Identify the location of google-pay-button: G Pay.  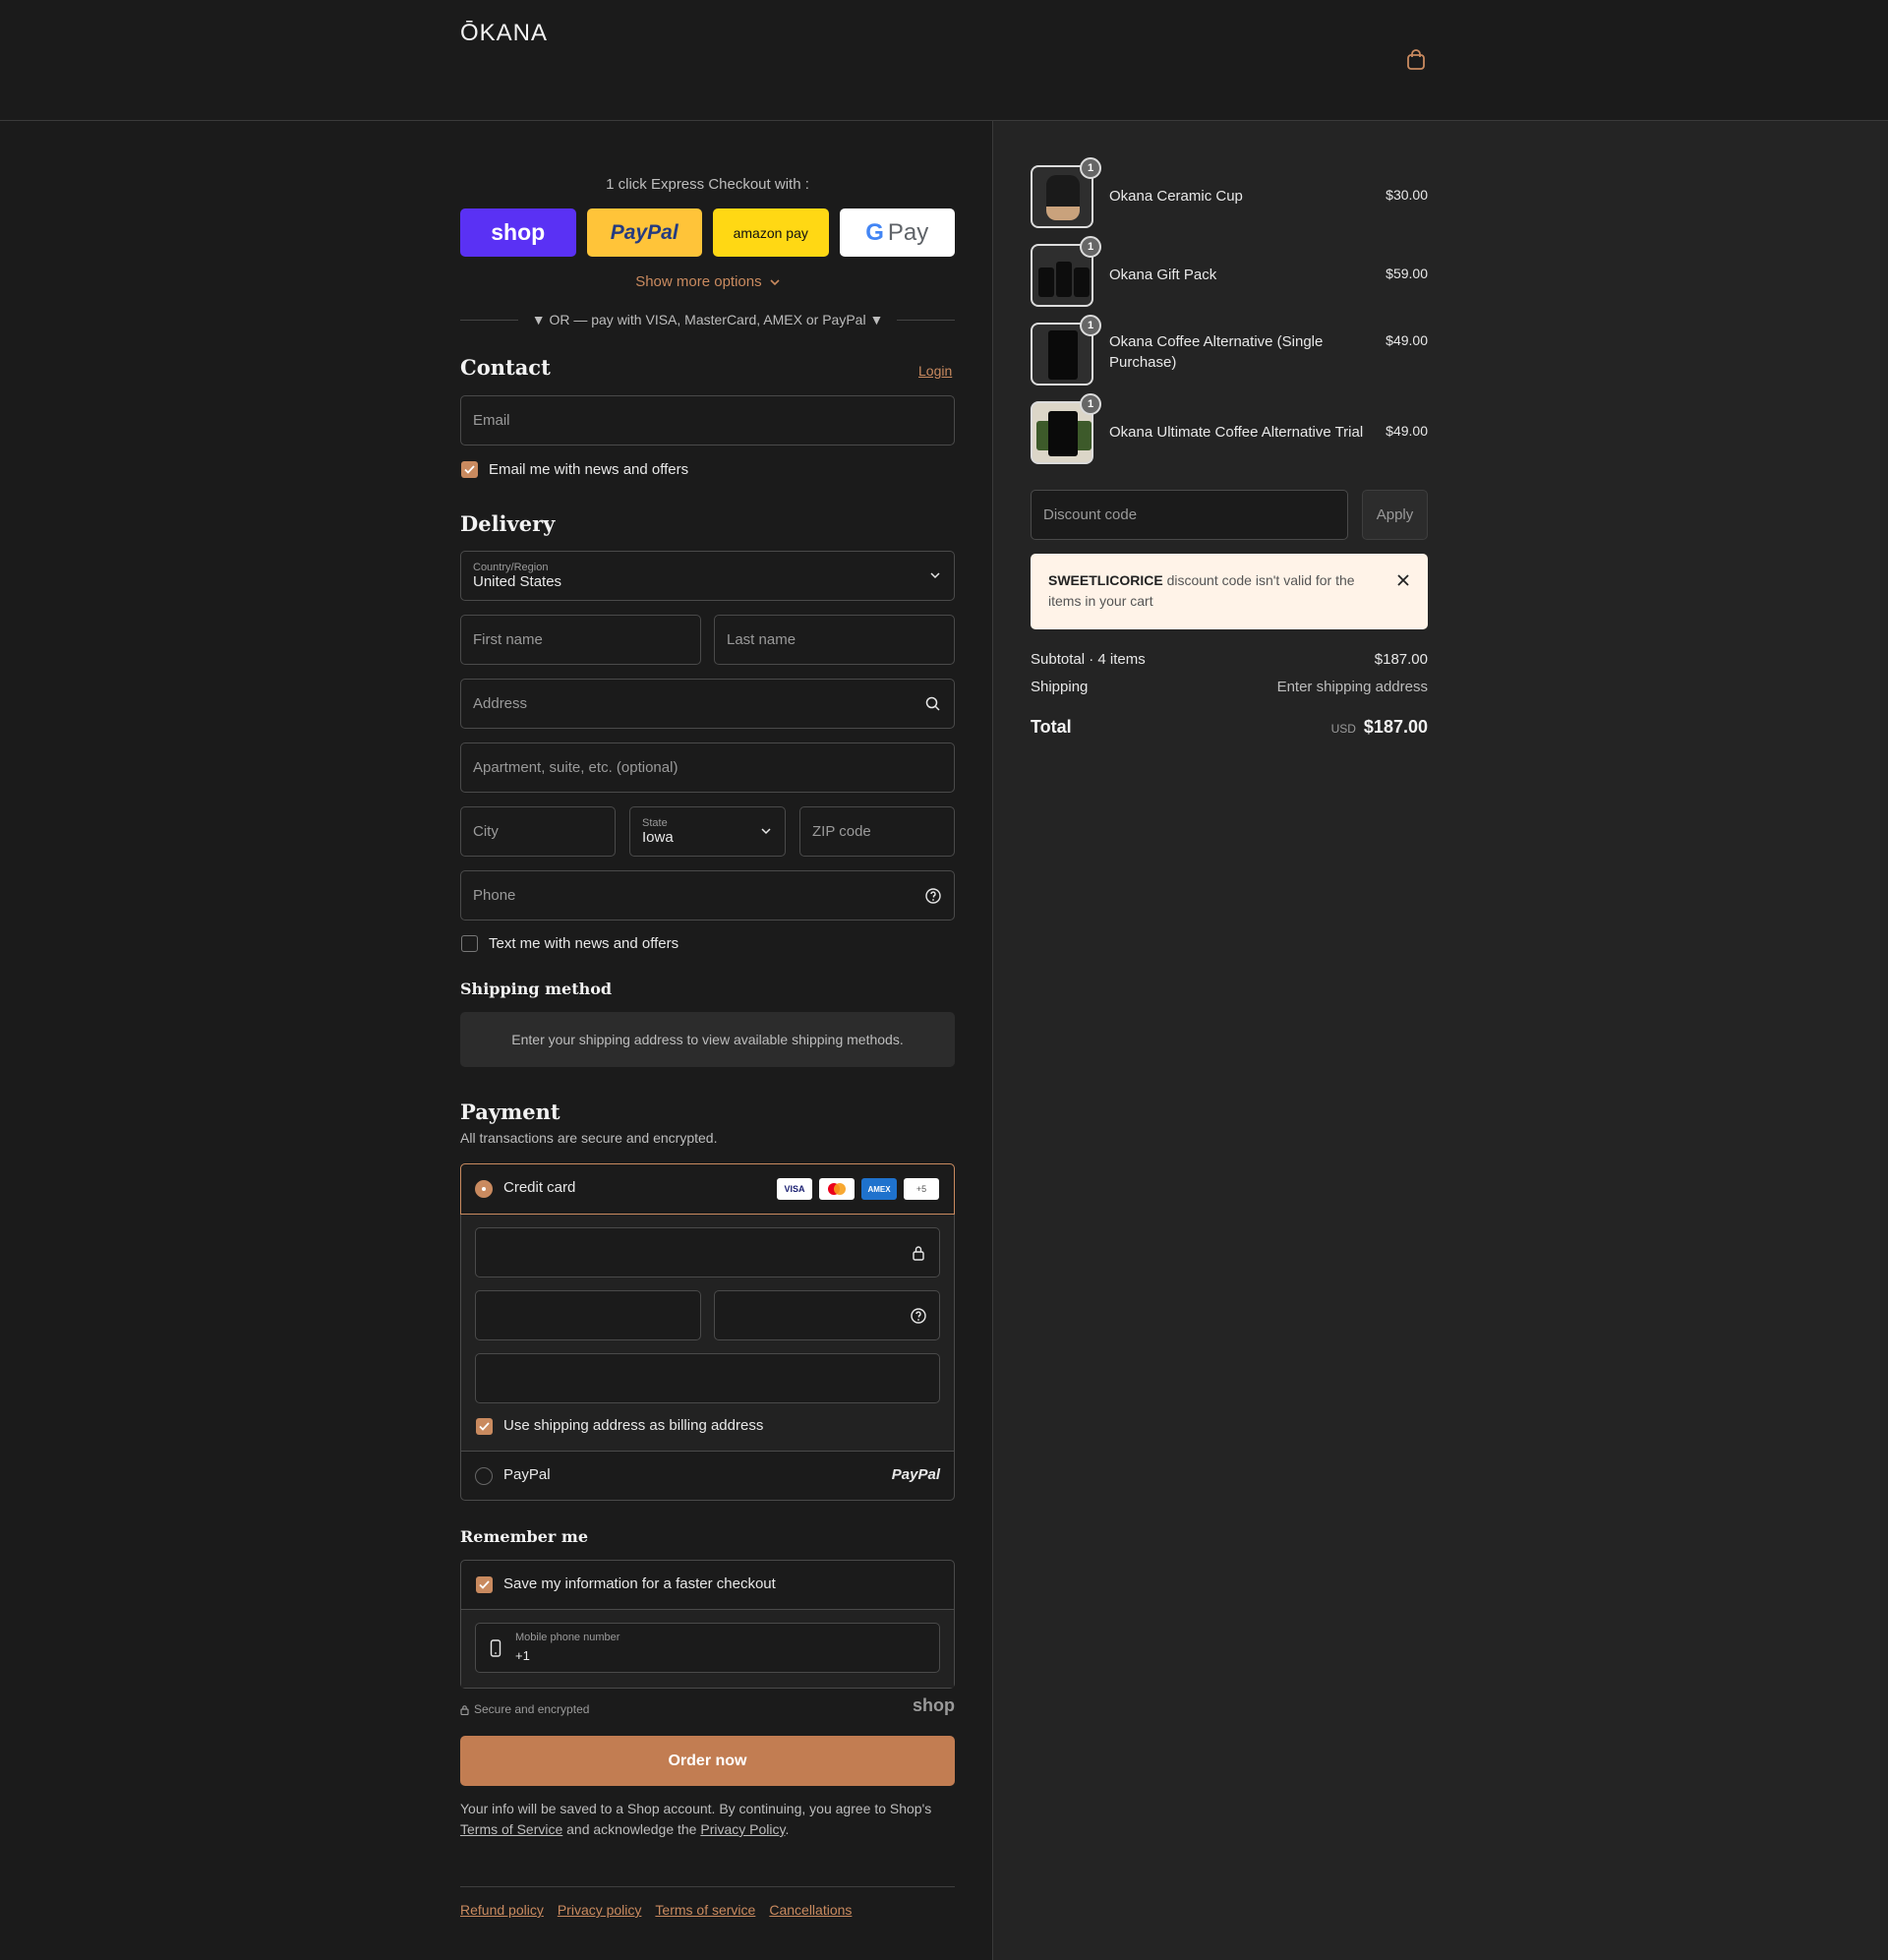
(897, 232).